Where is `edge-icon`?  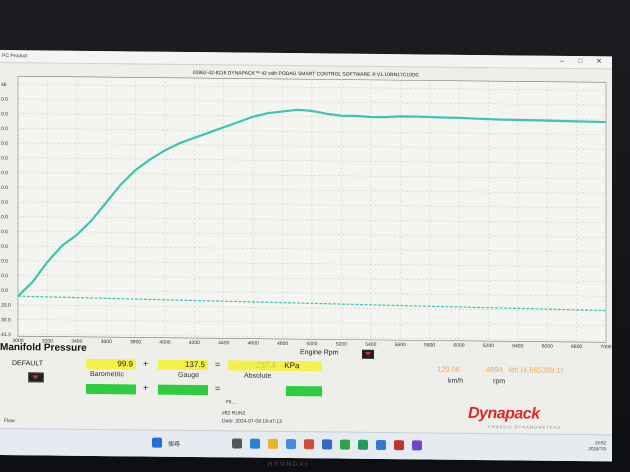 edge-icon is located at coordinates (255, 443).